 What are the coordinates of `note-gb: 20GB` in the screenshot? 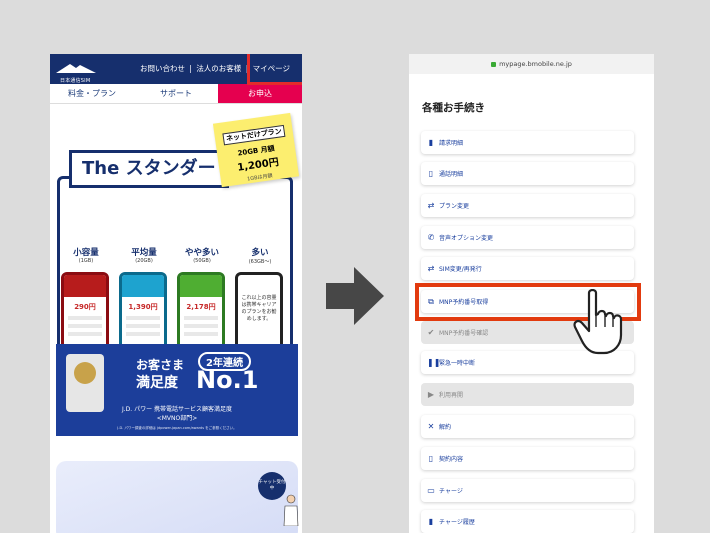 It's located at (248, 152).